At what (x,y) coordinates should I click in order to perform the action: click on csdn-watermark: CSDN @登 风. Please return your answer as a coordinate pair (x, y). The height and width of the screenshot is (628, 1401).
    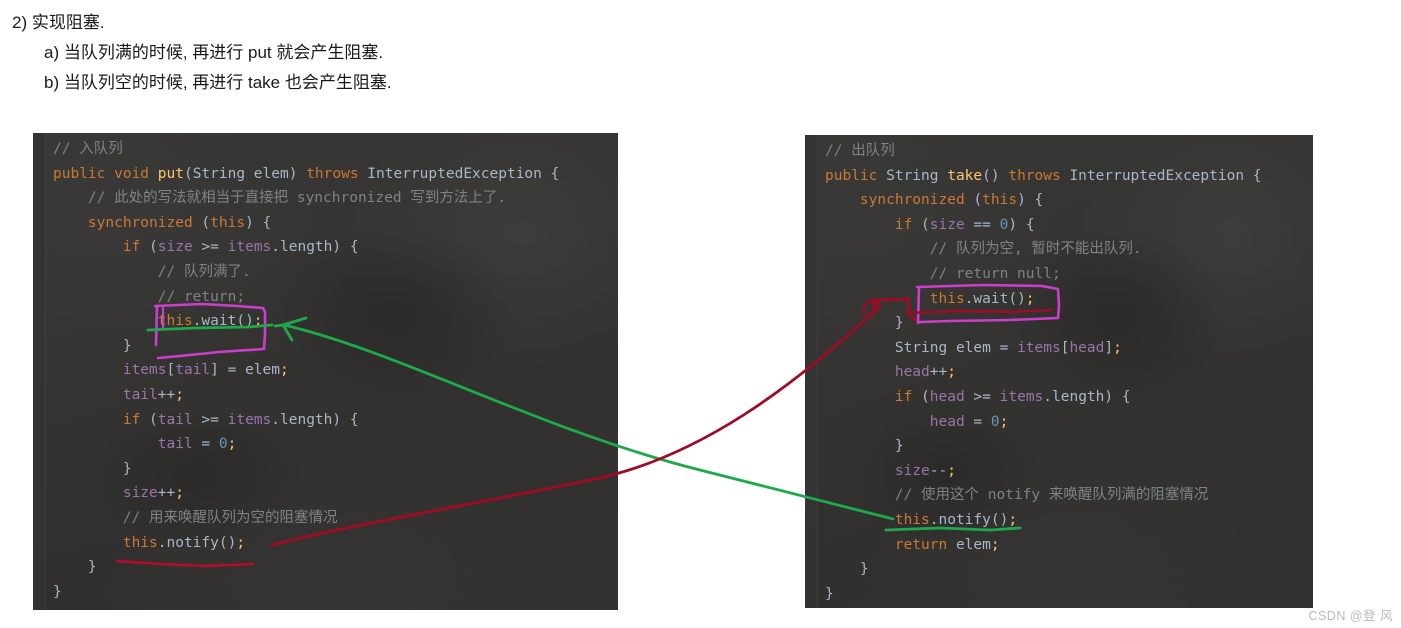
    Looking at the image, I should click on (1350, 616).